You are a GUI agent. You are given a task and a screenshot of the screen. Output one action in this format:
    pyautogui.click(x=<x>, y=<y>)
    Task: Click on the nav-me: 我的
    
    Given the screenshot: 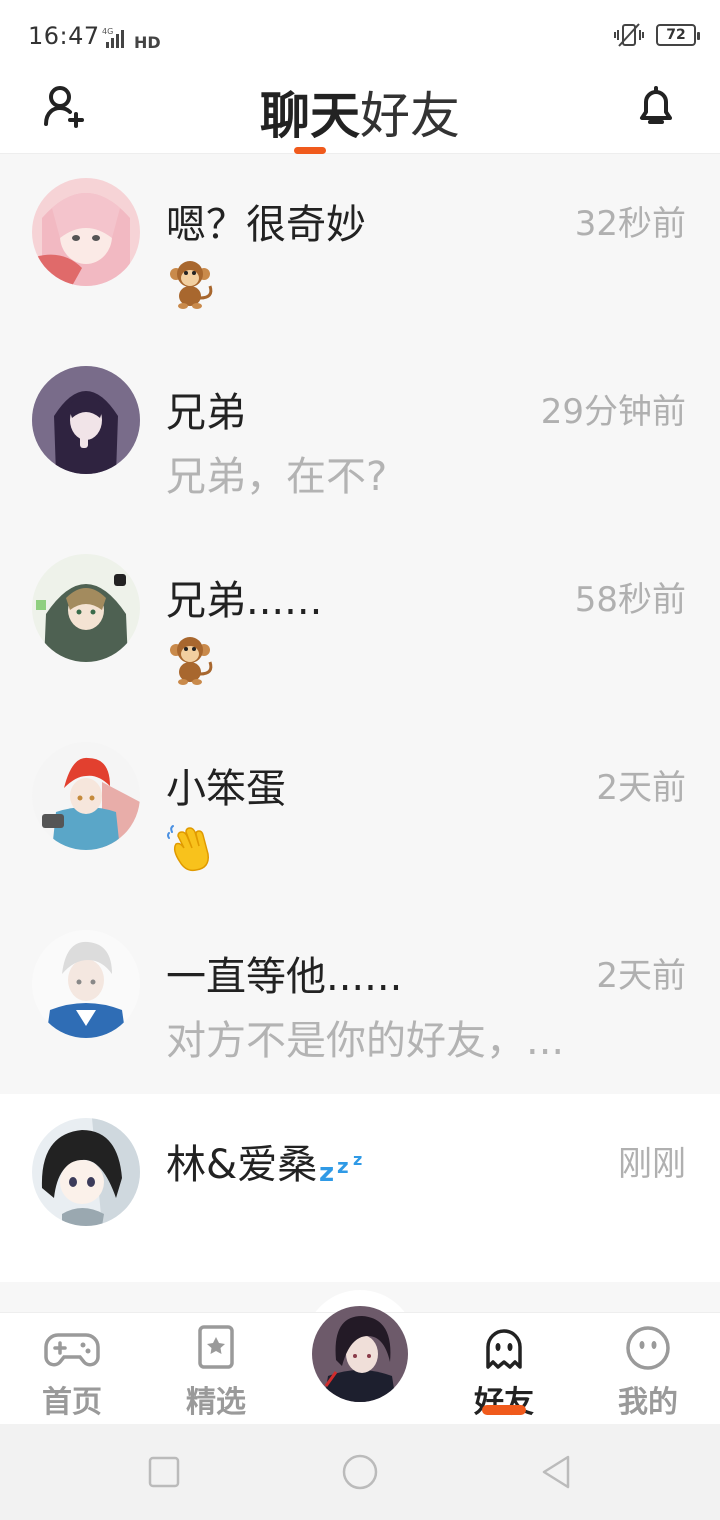 What is the action you would take?
    pyautogui.click(x=648, y=1372)
    